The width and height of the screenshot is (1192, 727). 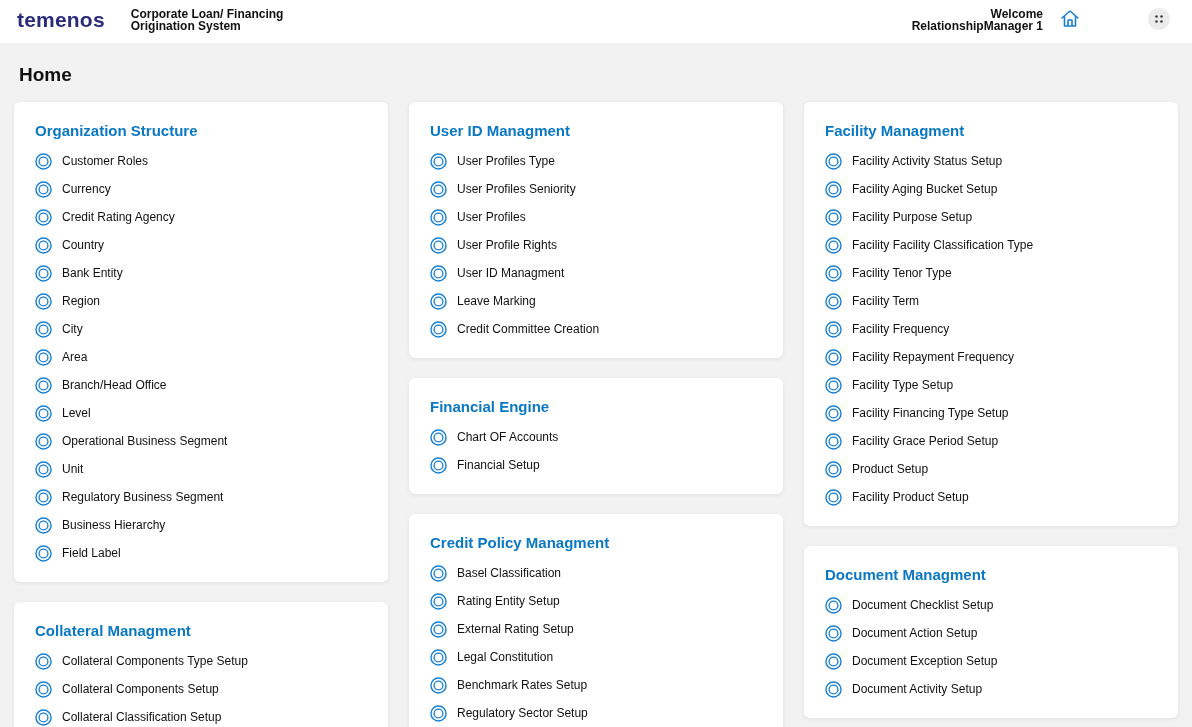 I want to click on menu-link: City, so click(x=72, y=329).